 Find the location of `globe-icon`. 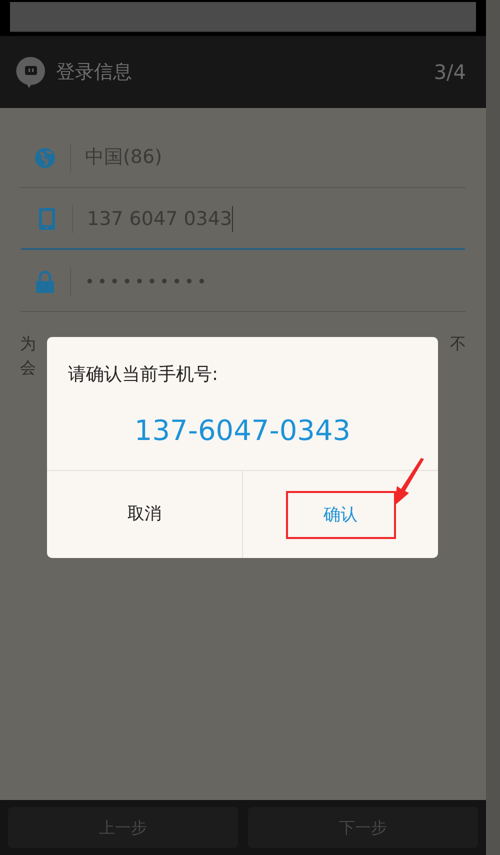

globe-icon is located at coordinates (45, 157).